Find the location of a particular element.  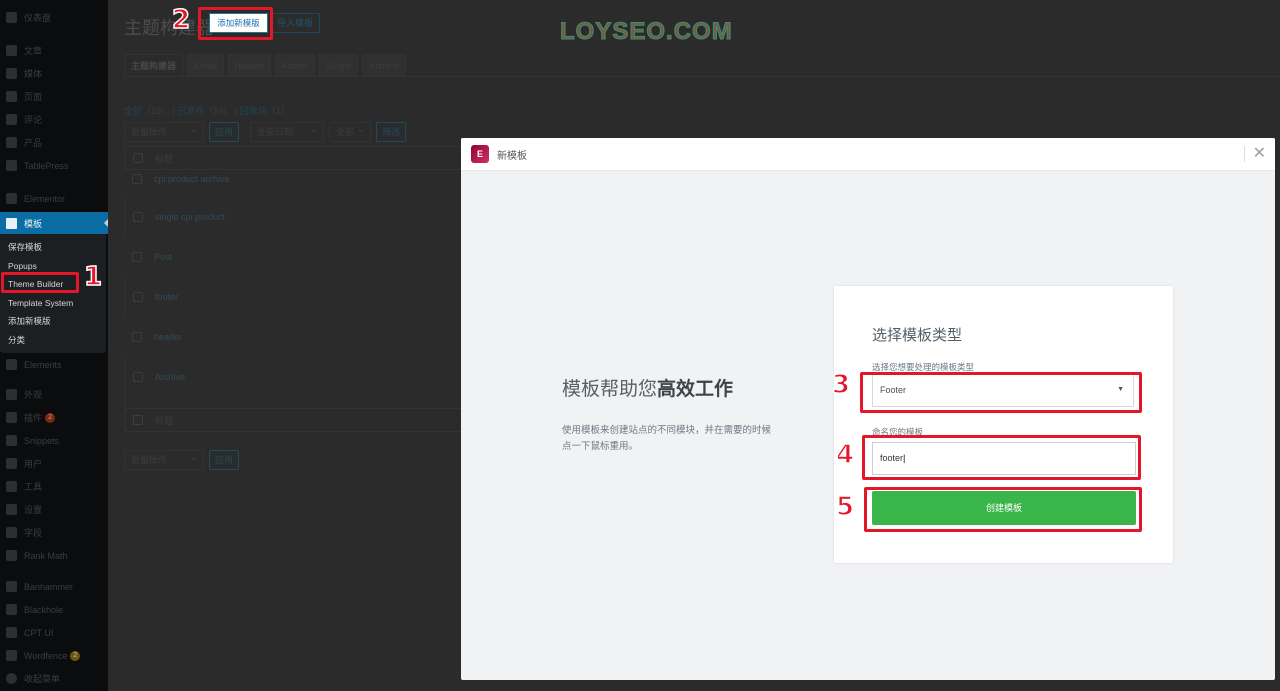

table-icon is located at coordinates (11, 165).